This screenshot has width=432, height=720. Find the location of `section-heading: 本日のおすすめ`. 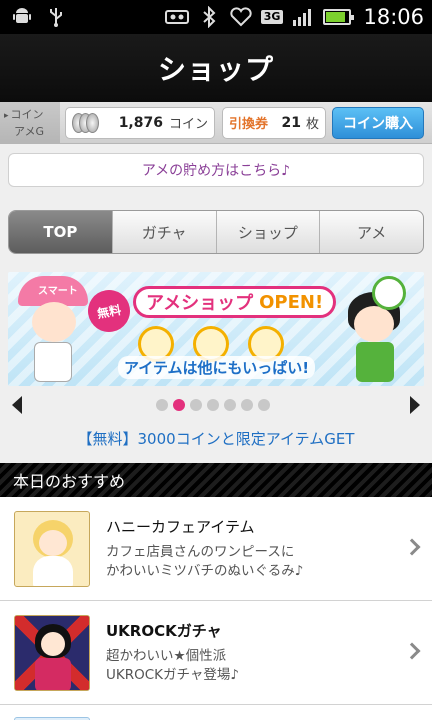

section-heading: 本日のおすすめ is located at coordinates (216, 480).